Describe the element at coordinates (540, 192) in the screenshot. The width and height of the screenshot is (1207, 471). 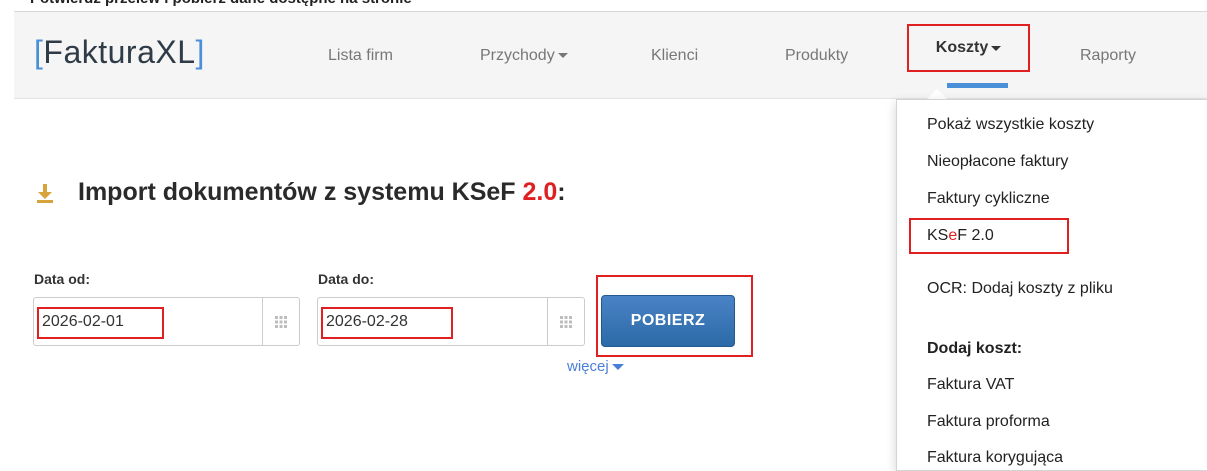
I see `page-title-version: 2.0` at that location.